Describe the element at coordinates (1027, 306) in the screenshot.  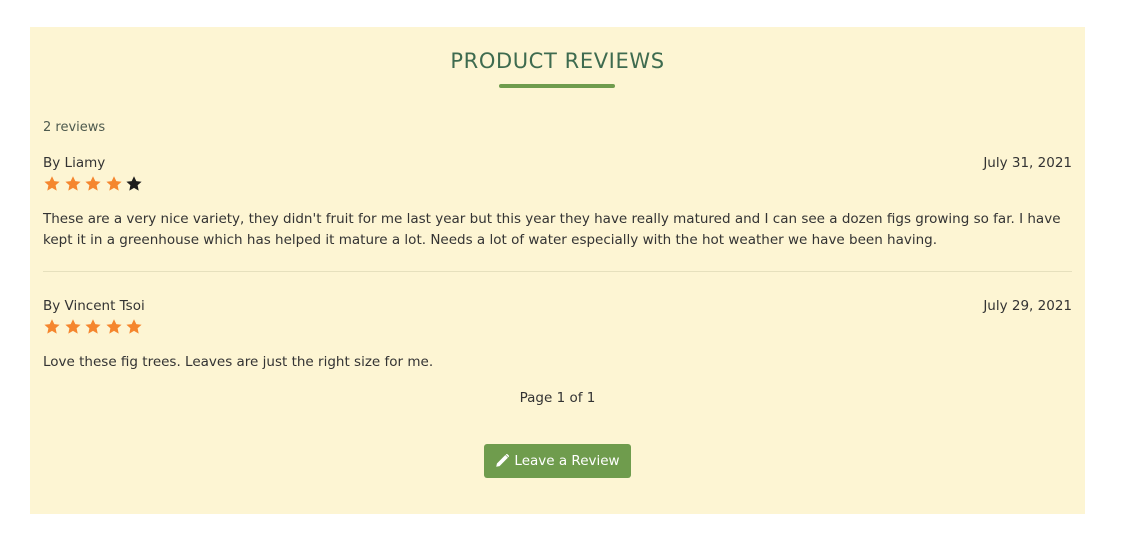
I see `review-date: July 29, 2021` at that location.